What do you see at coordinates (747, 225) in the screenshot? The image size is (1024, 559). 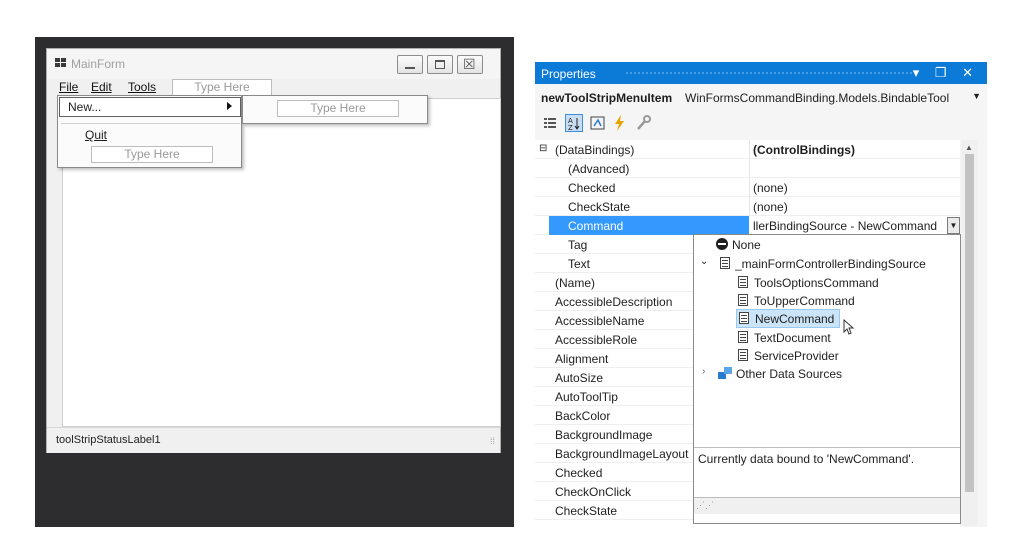 I see `property-row-command: Command llerBindingSource - NewCommand ▼` at bounding box center [747, 225].